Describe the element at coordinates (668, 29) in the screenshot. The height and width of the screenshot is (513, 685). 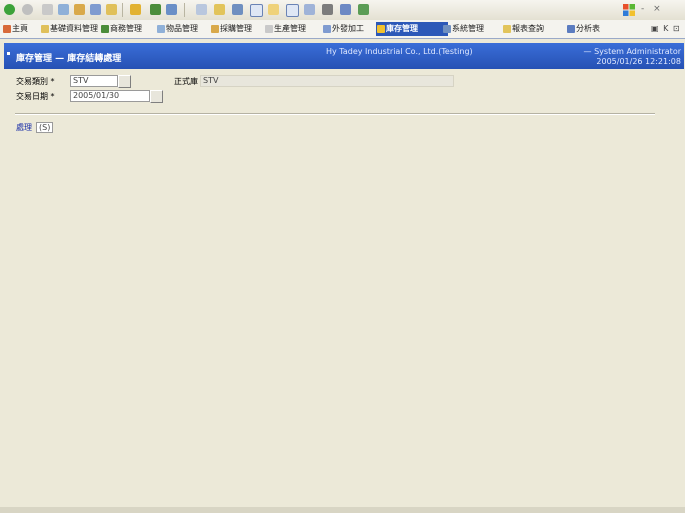
I see `tab-bar-icons: ▣ K ⊡` at that location.